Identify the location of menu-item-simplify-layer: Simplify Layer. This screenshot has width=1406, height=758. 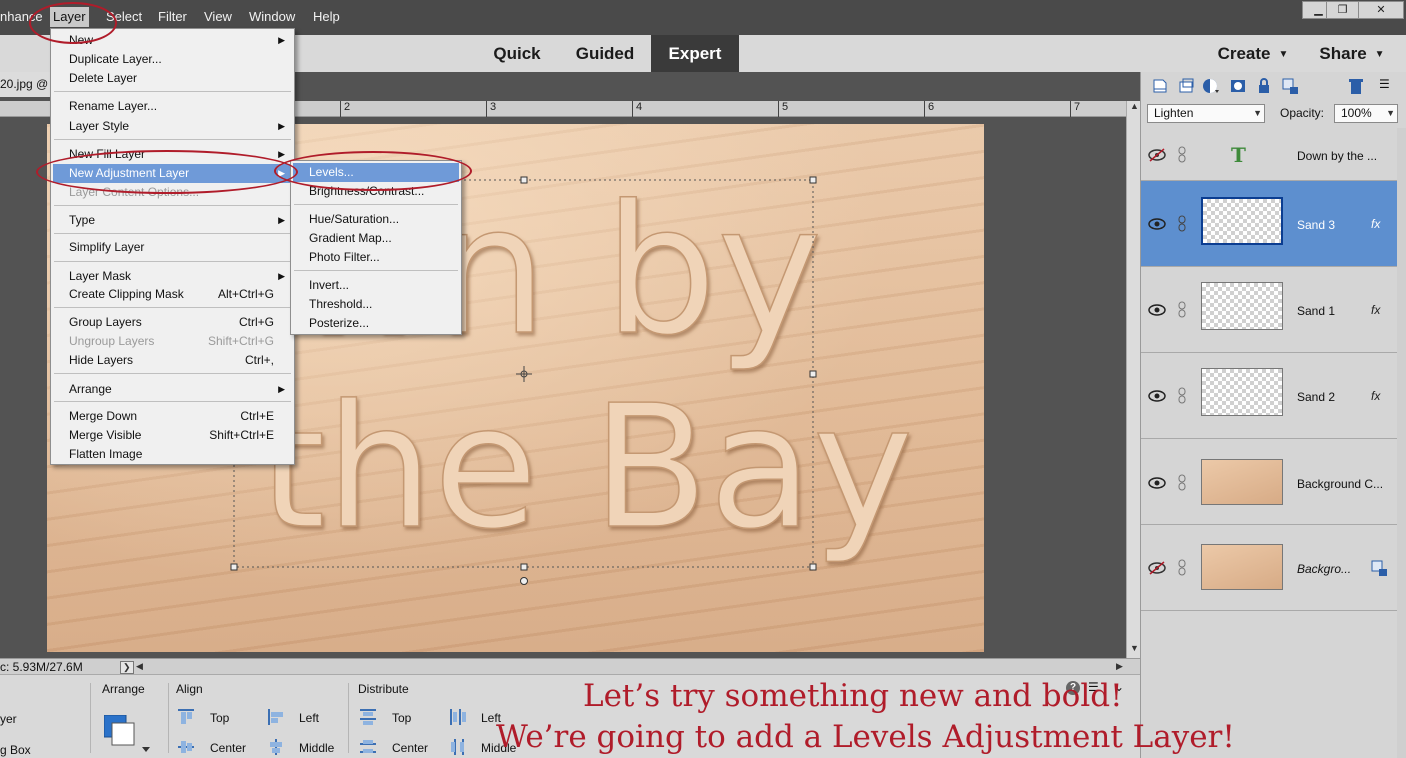
(172, 247).